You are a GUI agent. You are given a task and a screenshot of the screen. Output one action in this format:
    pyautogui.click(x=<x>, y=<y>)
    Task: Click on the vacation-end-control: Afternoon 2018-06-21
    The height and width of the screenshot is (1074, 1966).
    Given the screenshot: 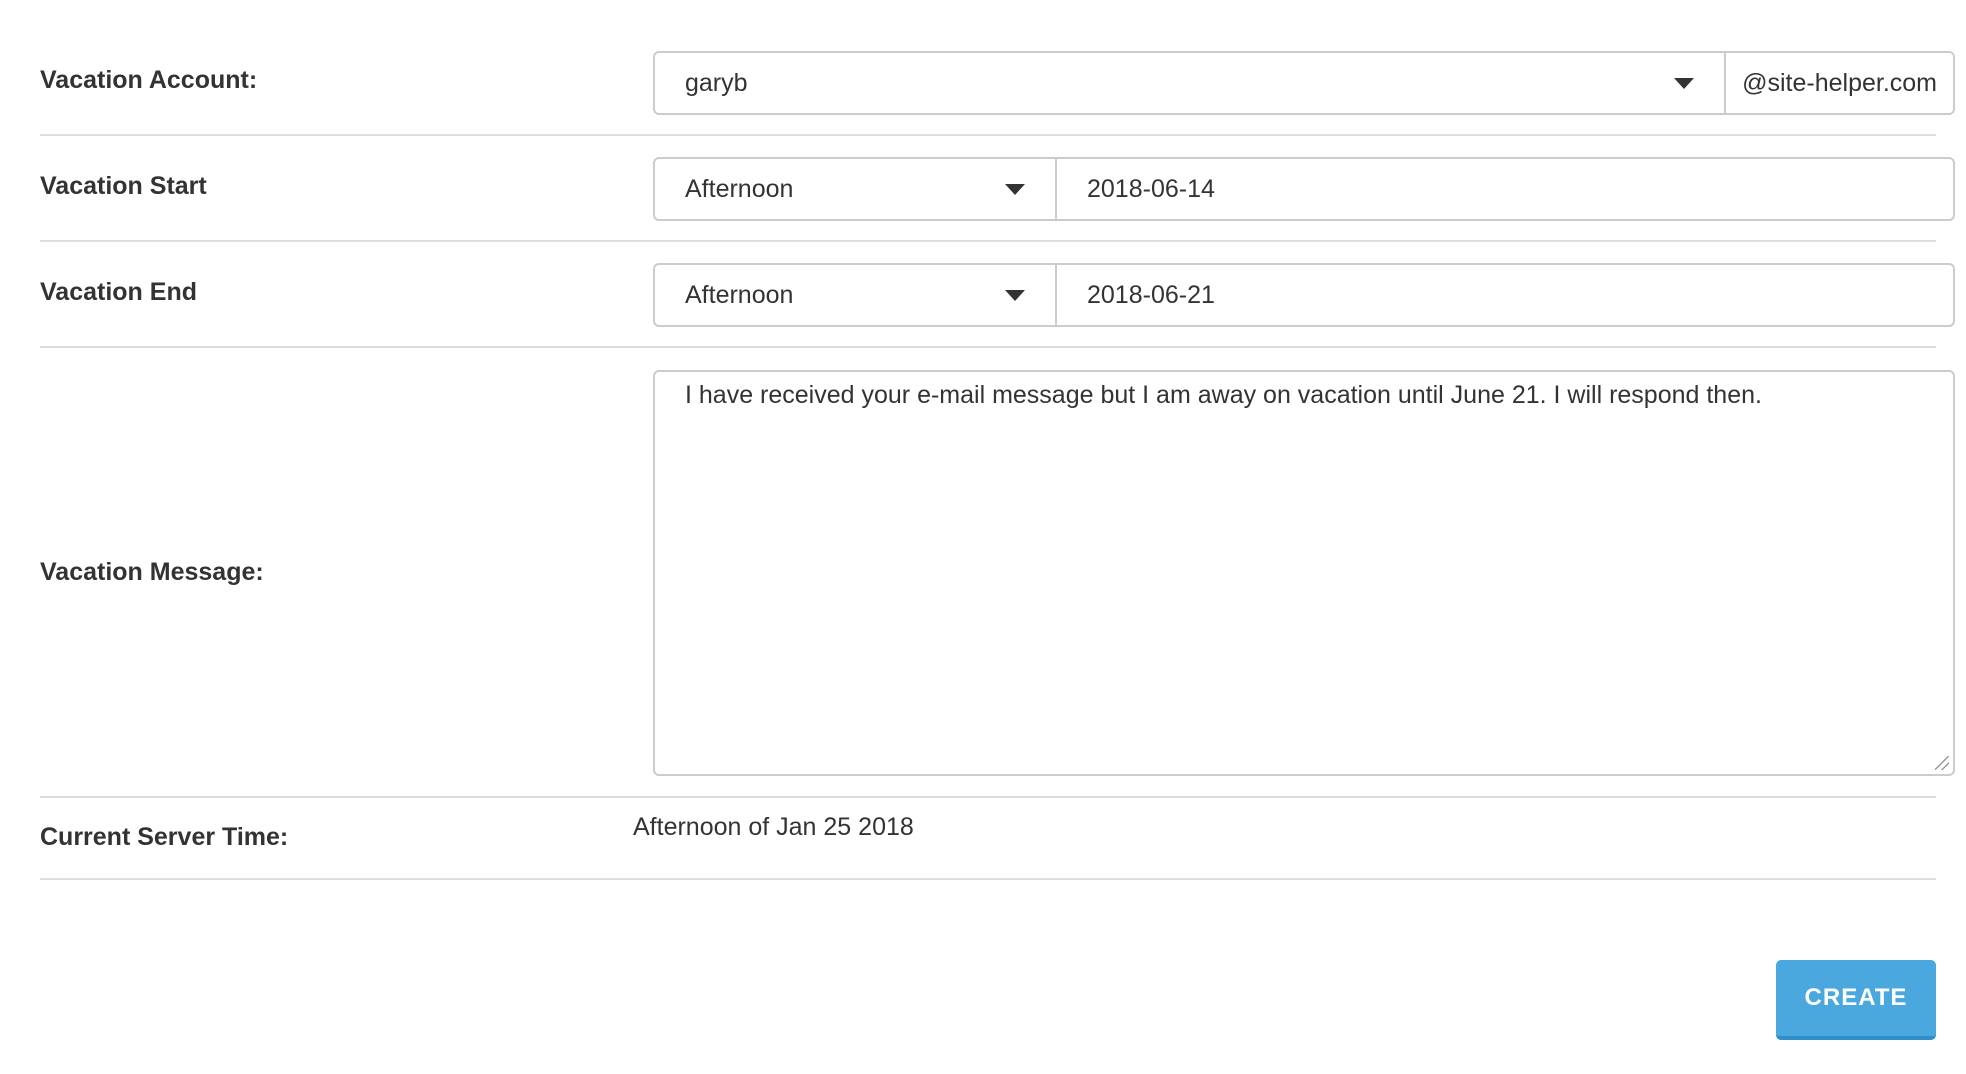 What is the action you would take?
    pyautogui.click(x=1304, y=295)
    